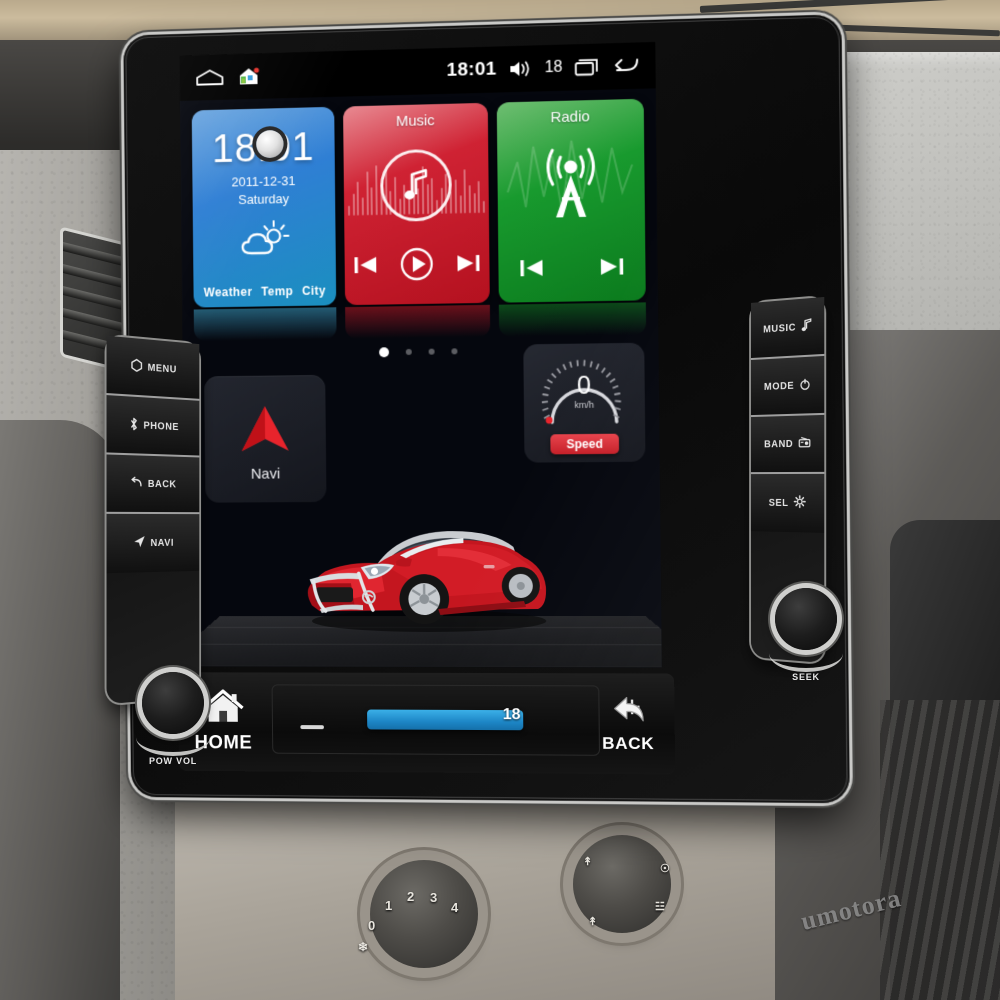  I want to click on red-car-image, so click(423, 573).